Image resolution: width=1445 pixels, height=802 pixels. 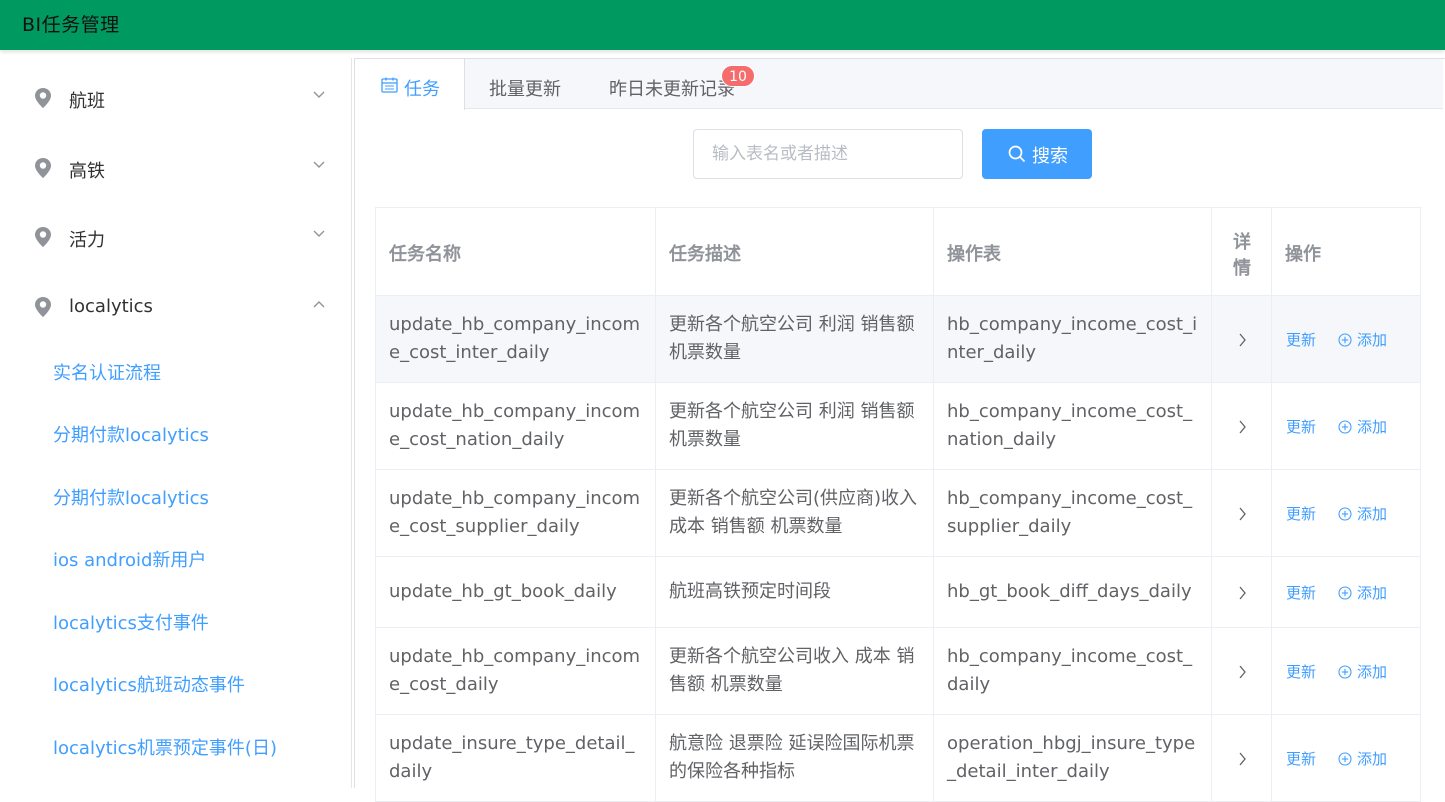 What do you see at coordinates (177, 96) in the screenshot?
I see `sidebar-group-flight: 航班` at bounding box center [177, 96].